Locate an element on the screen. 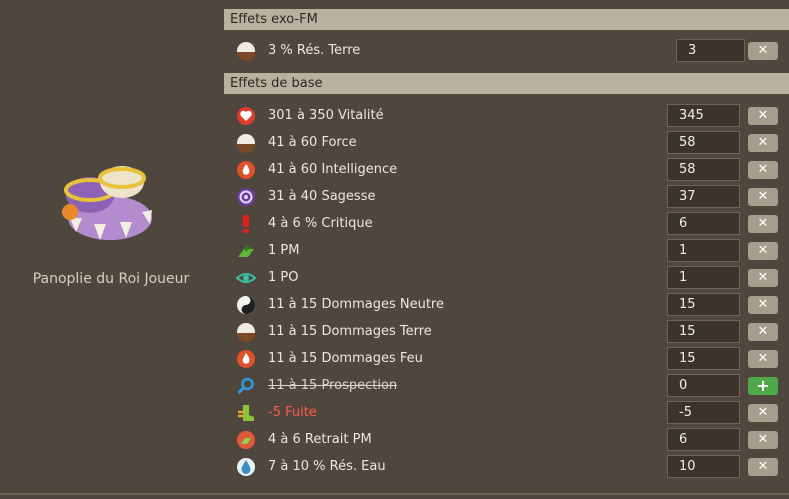  effect-row: 7 à 10 % Rés. Eau ✕ is located at coordinates (506, 466).